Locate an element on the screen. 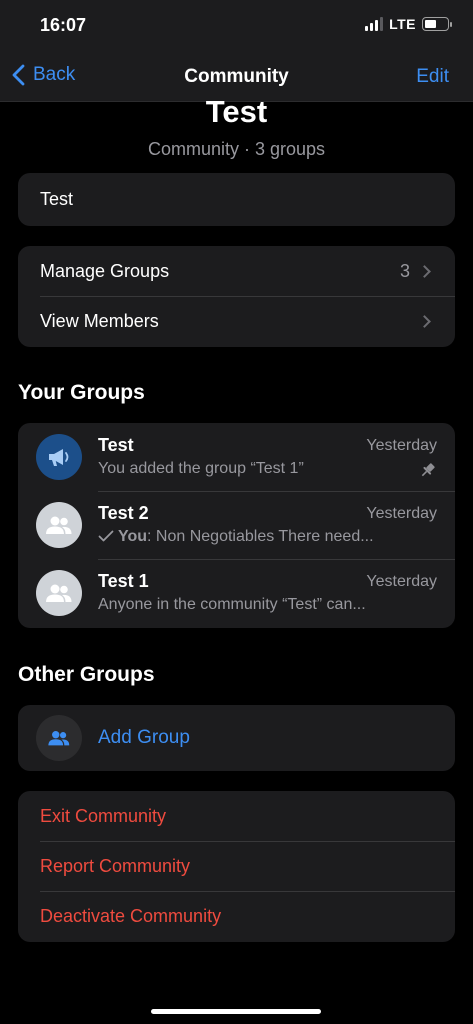  manage-groups-row: Manage Groups 3 is located at coordinates (236, 271).